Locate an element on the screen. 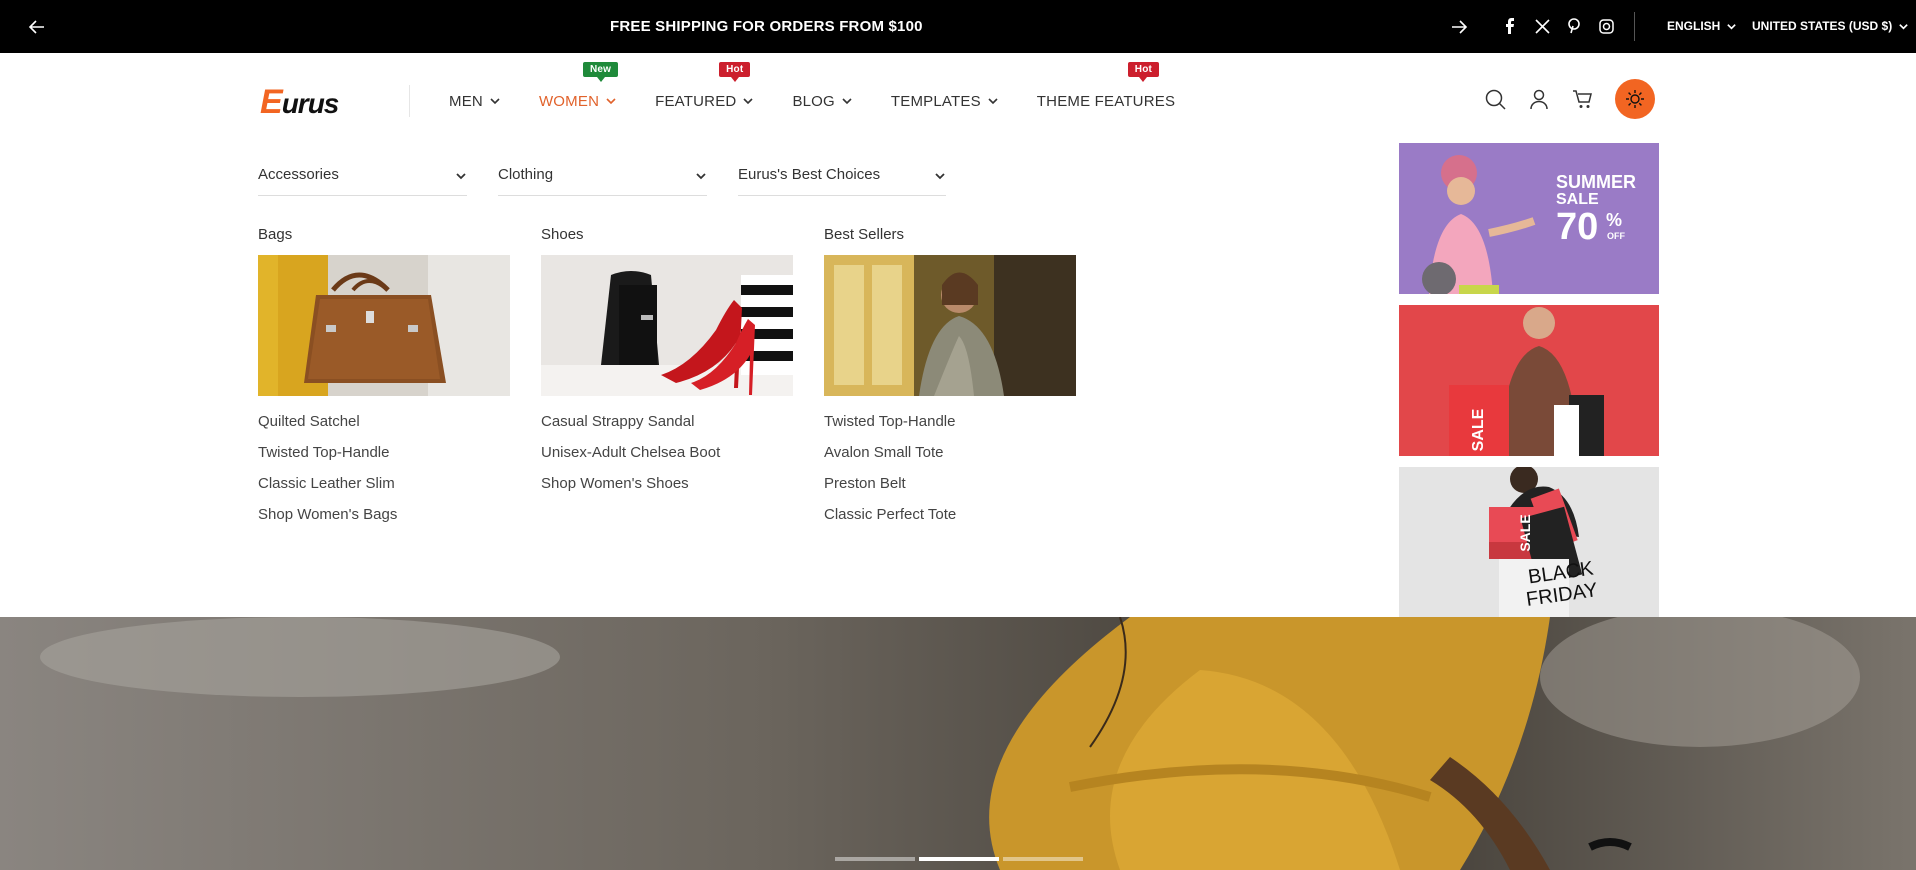 Image resolution: width=1916 pixels, height=870 pixels. social-links is located at coordinates (1558, 26).